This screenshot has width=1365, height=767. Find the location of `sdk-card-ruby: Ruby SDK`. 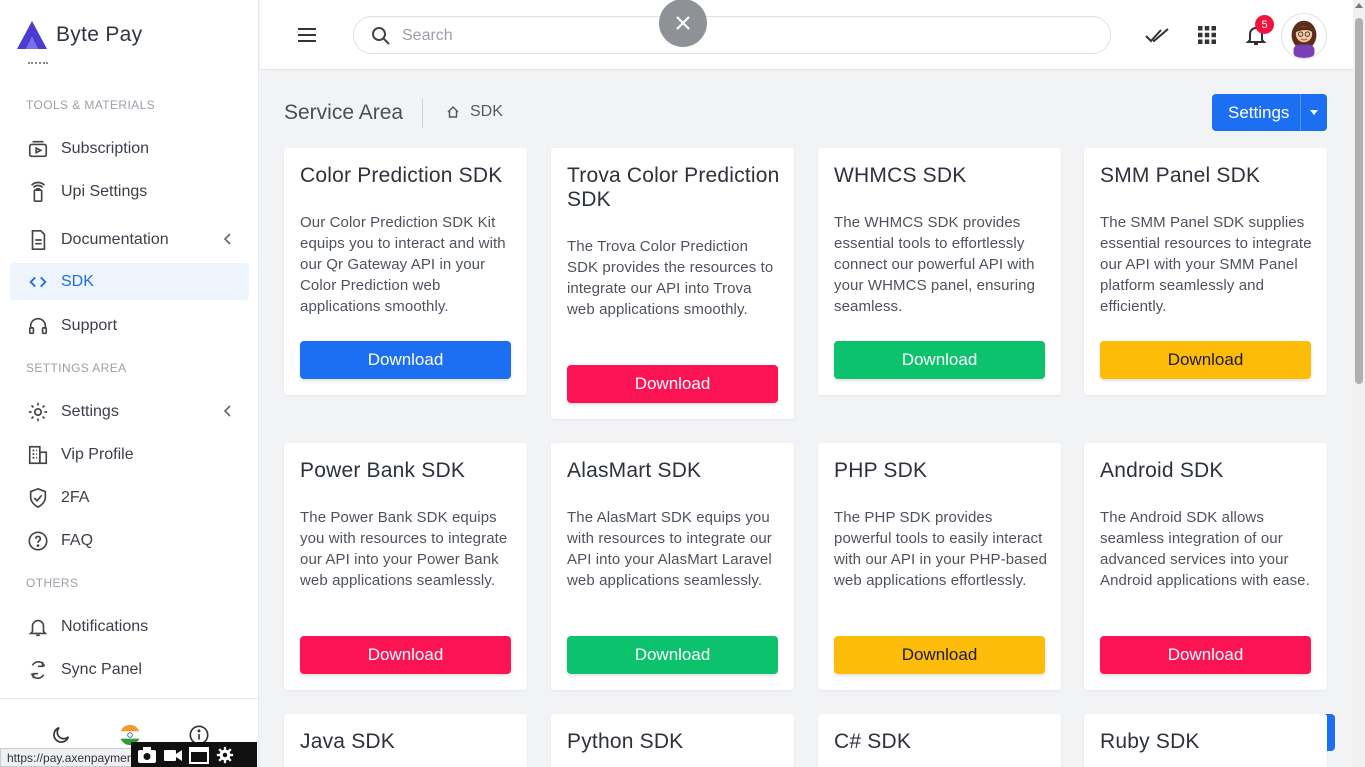

sdk-card-ruby: Ruby SDK is located at coordinates (1205, 740).